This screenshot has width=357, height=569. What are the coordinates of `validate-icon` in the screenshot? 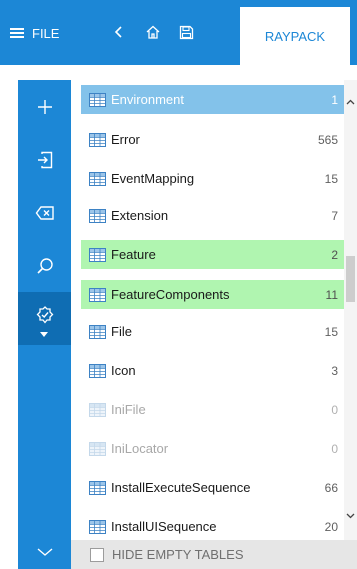 It's located at (44, 314).